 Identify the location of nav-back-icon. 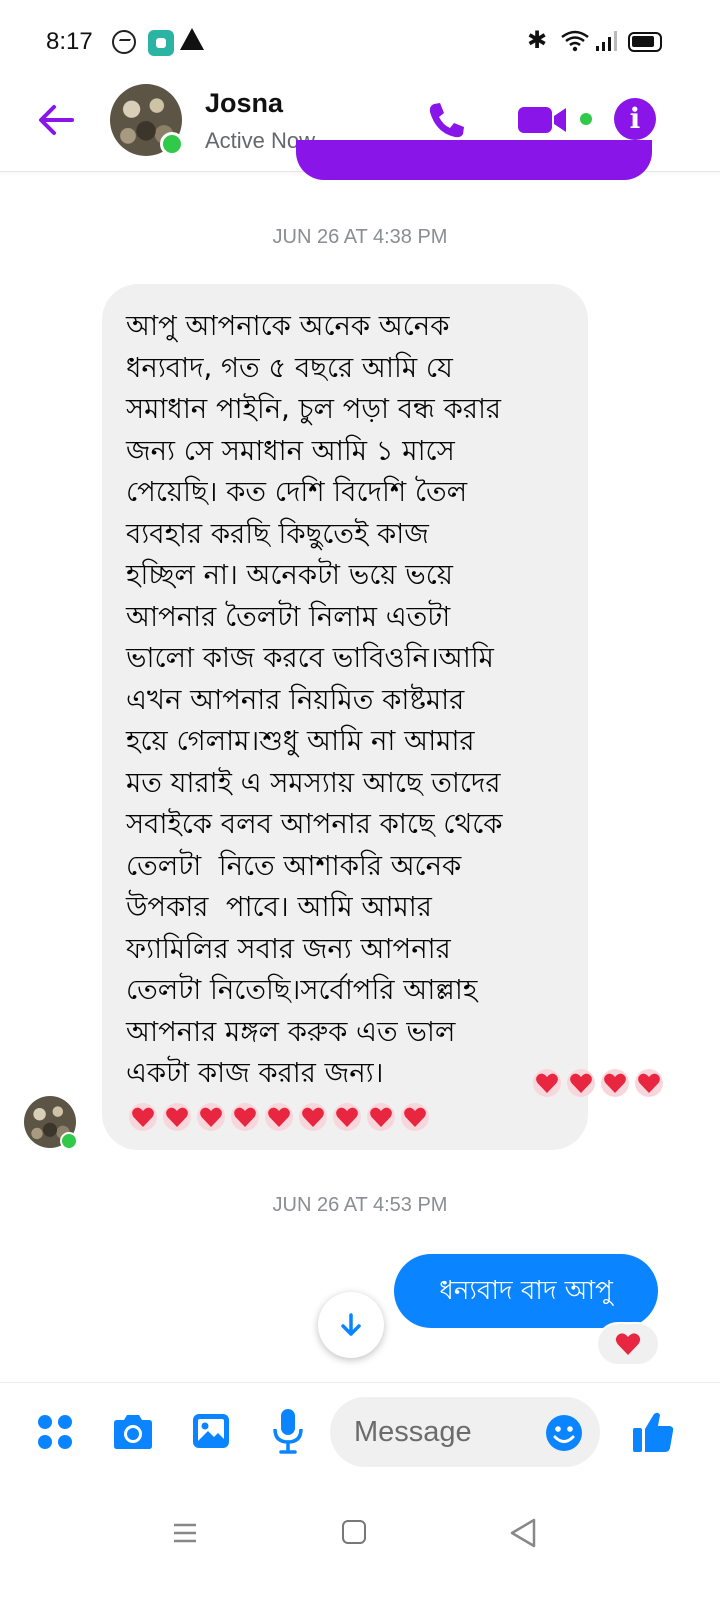
(523, 1533).